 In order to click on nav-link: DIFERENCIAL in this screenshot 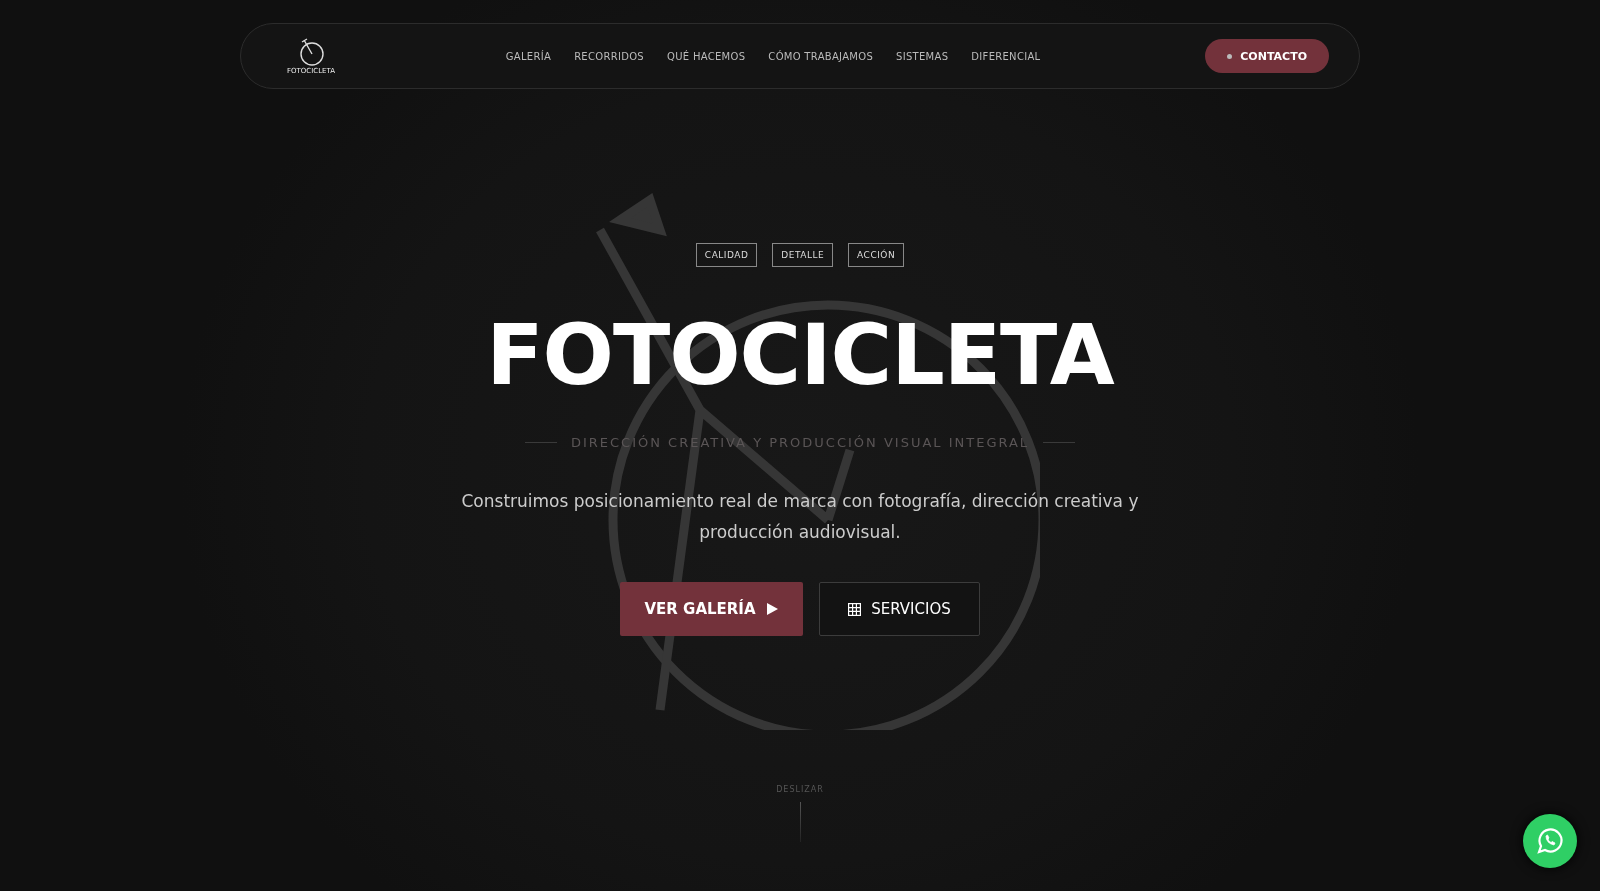, I will do `click(1006, 56)`.